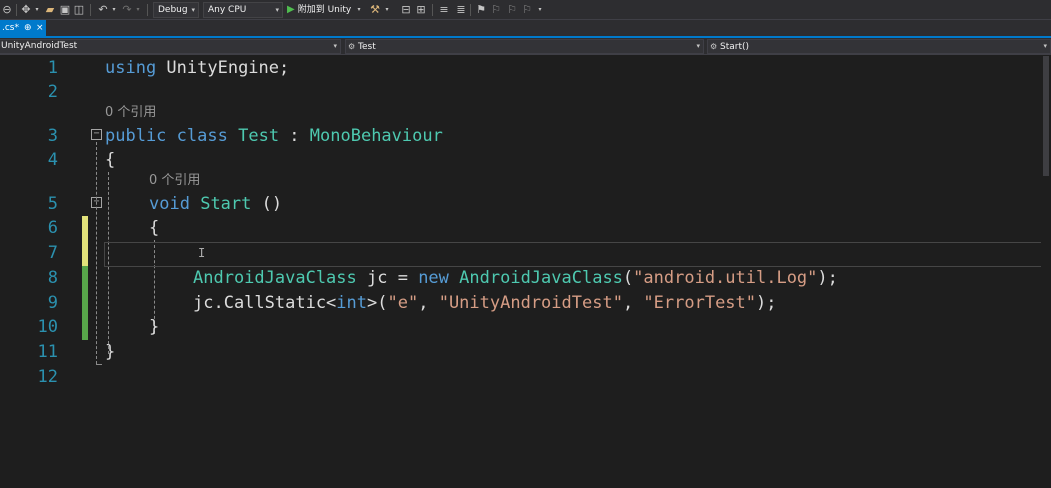 The height and width of the screenshot is (488, 1051). What do you see at coordinates (103, 10) in the screenshot?
I see `undo-icon: ↶` at bounding box center [103, 10].